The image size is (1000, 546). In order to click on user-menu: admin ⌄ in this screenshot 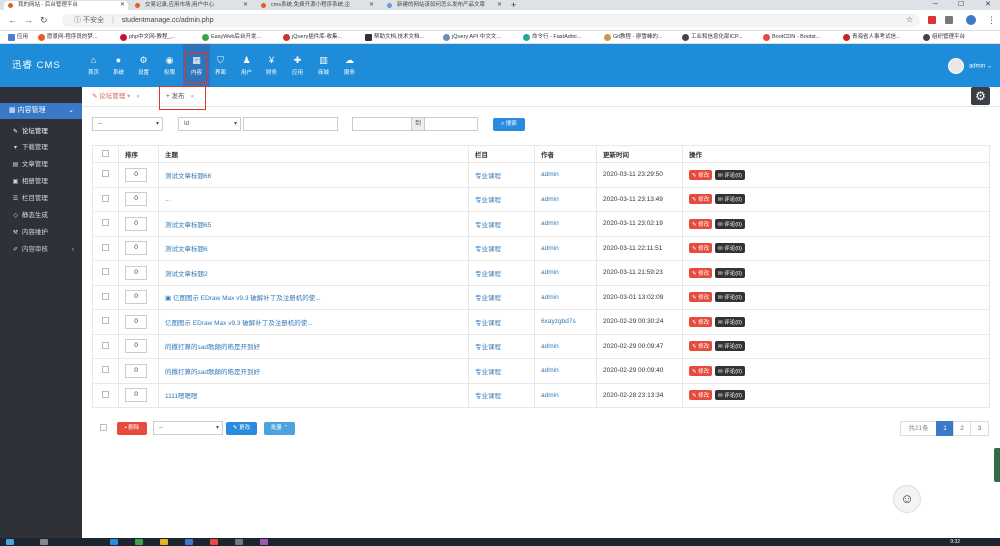, I will do `click(969, 66)`.